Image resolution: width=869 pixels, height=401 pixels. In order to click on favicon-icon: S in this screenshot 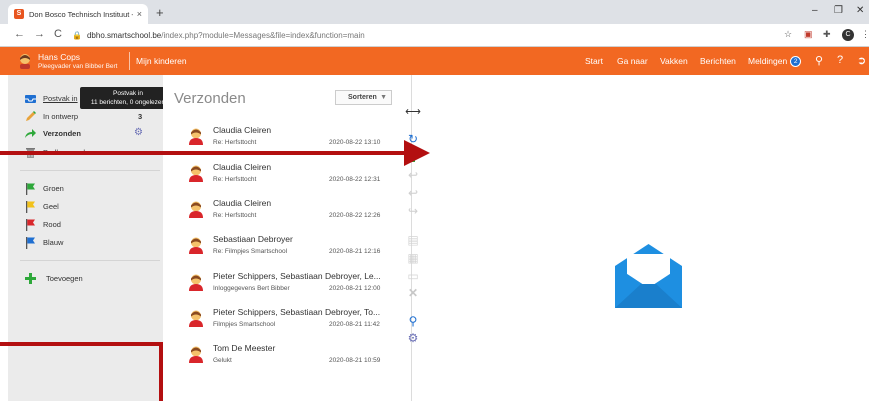, I will do `click(19, 14)`.